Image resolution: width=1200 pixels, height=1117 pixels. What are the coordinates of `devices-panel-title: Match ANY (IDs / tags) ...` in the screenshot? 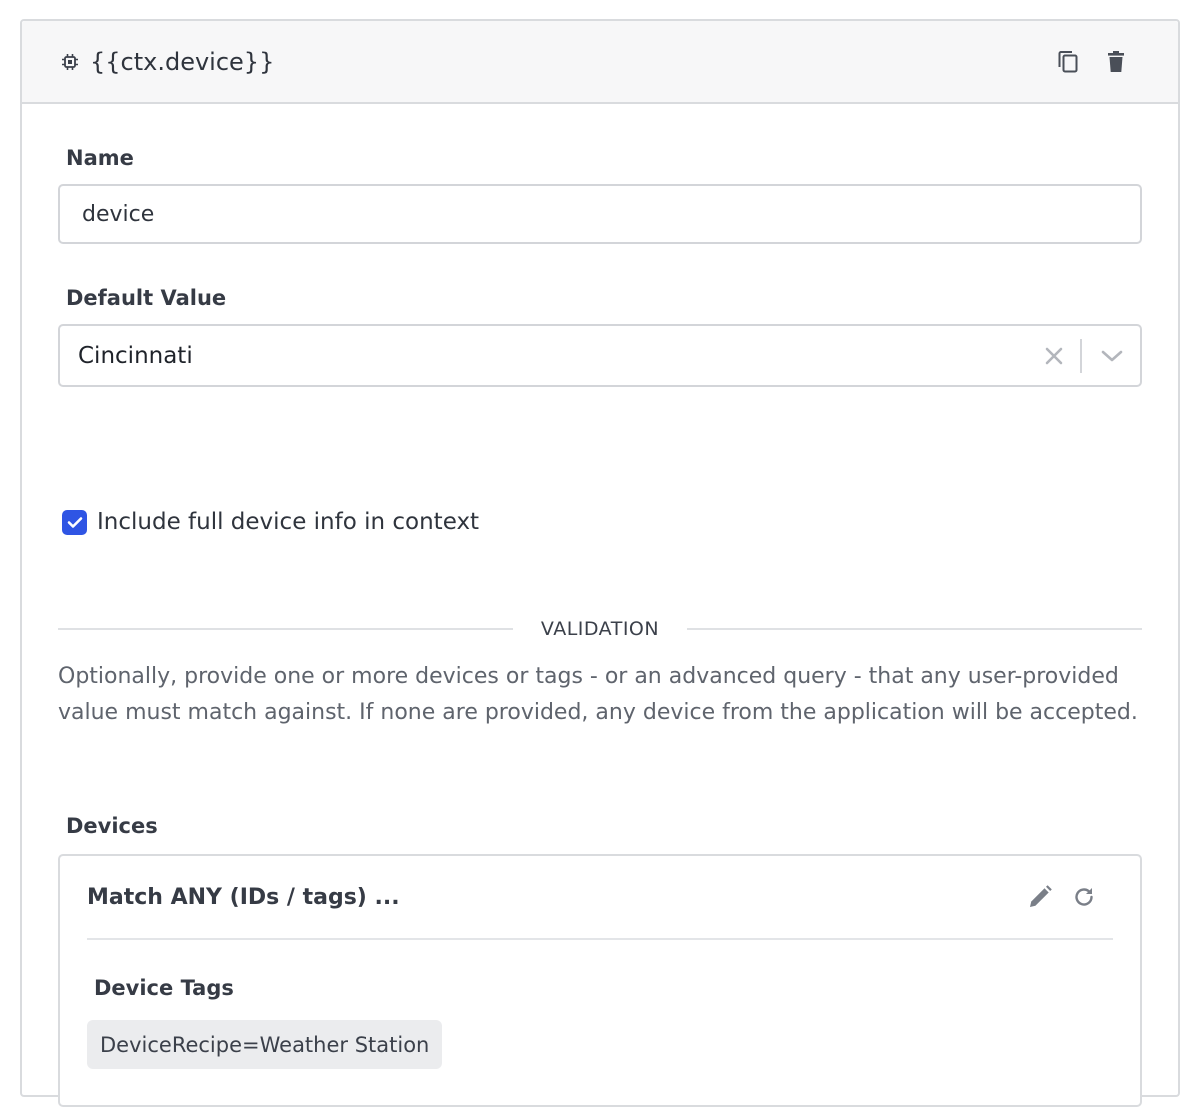 It's located at (243, 897).